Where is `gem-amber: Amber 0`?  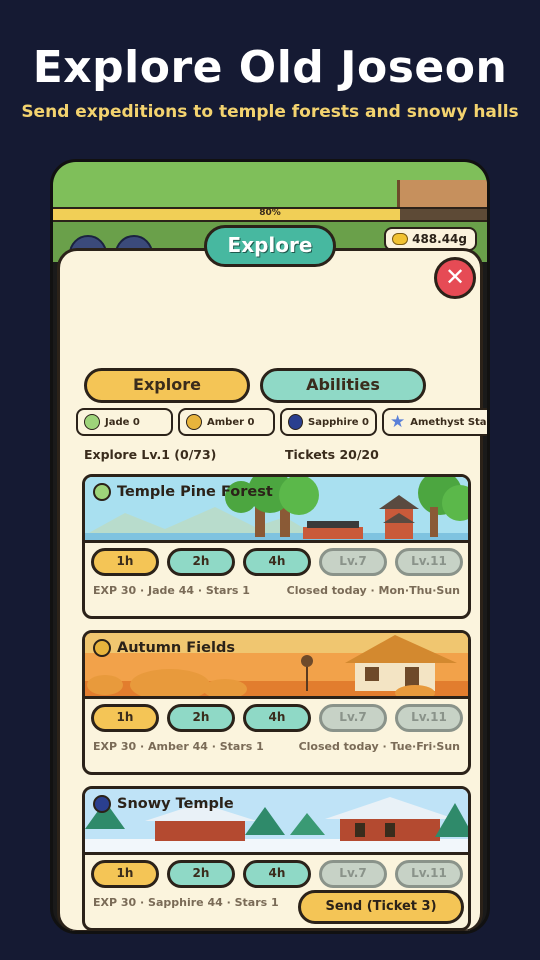
gem-amber: Amber 0 is located at coordinates (226, 422).